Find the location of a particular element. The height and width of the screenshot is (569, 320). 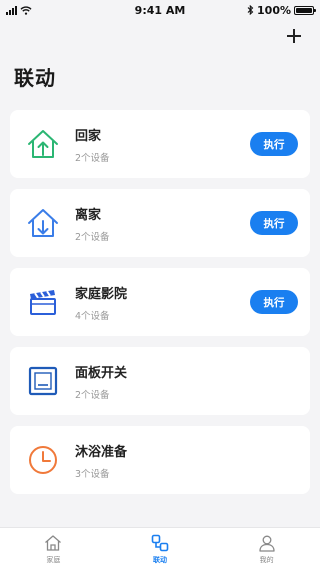

panel-switch-icon is located at coordinates (43, 381).